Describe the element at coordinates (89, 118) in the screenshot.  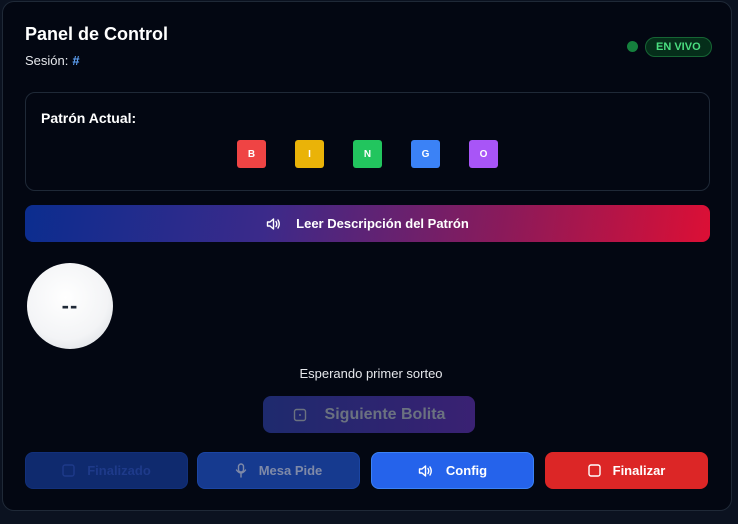
I see `pattern-label: Patrón Actual:` at that location.